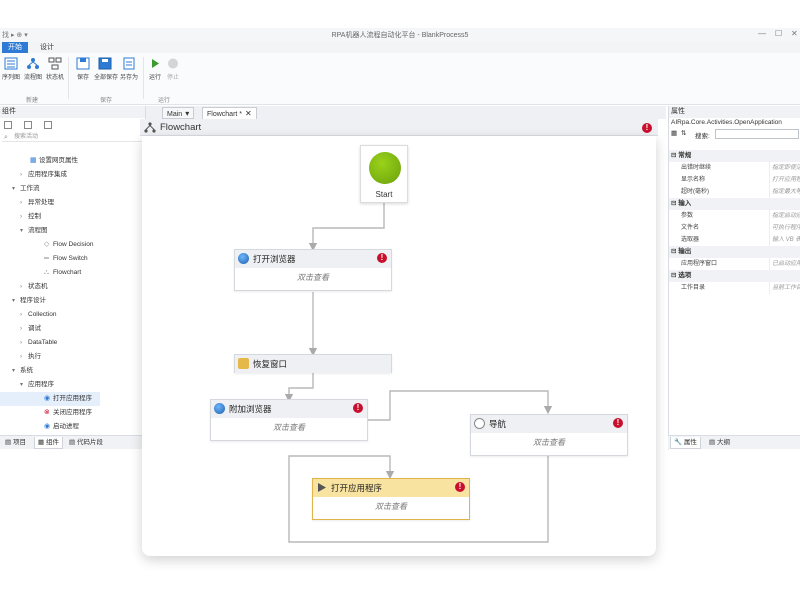  What do you see at coordinates (39, 161) in the screenshot?
I see `tree-item: ▦ 设置网页属性` at bounding box center [39, 161].